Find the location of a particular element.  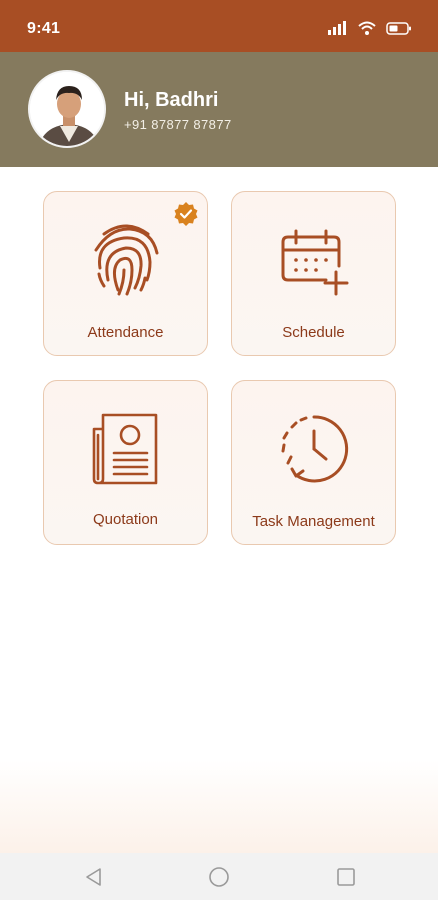

schedule-label: Schedule is located at coordinates (313, 332).